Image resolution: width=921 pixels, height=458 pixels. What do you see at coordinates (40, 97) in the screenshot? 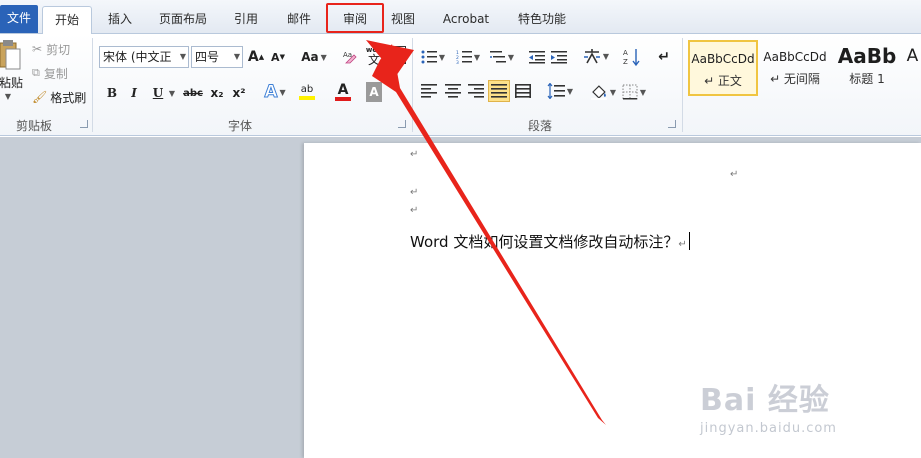
I see `brush-icon: 🖌` at bounding box center [40, 97].